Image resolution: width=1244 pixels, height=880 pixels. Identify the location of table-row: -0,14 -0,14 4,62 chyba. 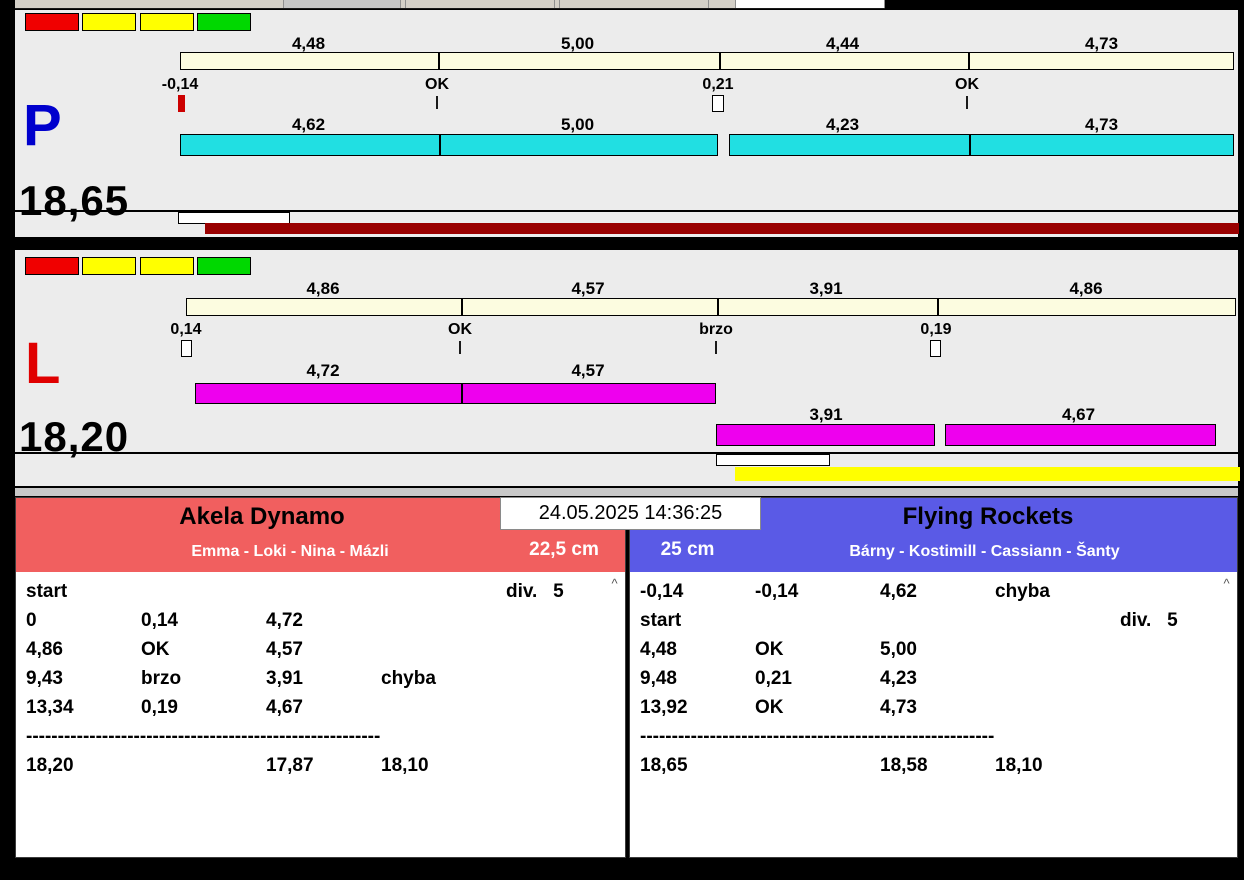
(929, 595).